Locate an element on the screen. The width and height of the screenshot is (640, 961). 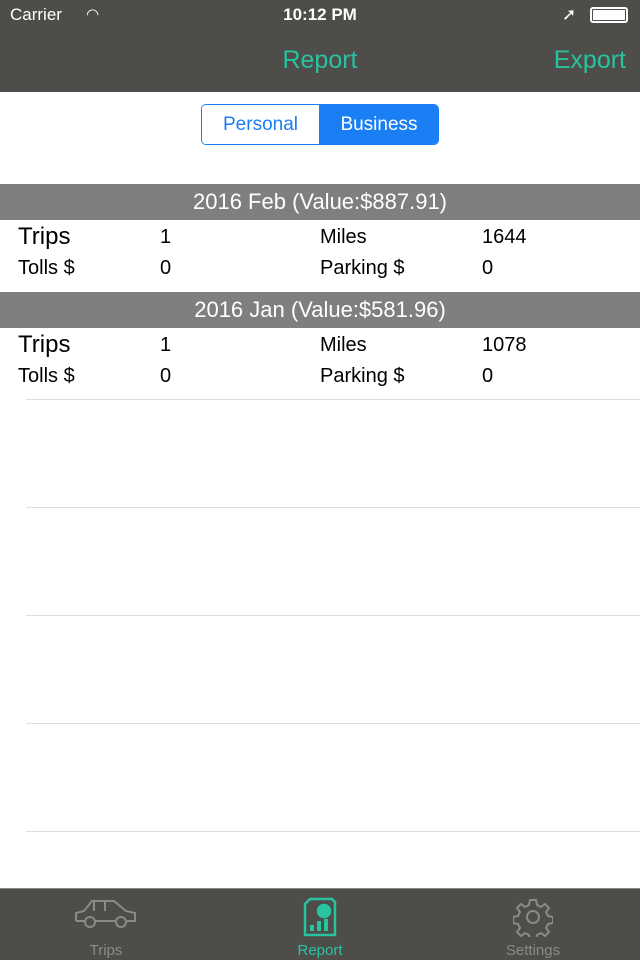
report-icon is located at coordinates (320, 917).